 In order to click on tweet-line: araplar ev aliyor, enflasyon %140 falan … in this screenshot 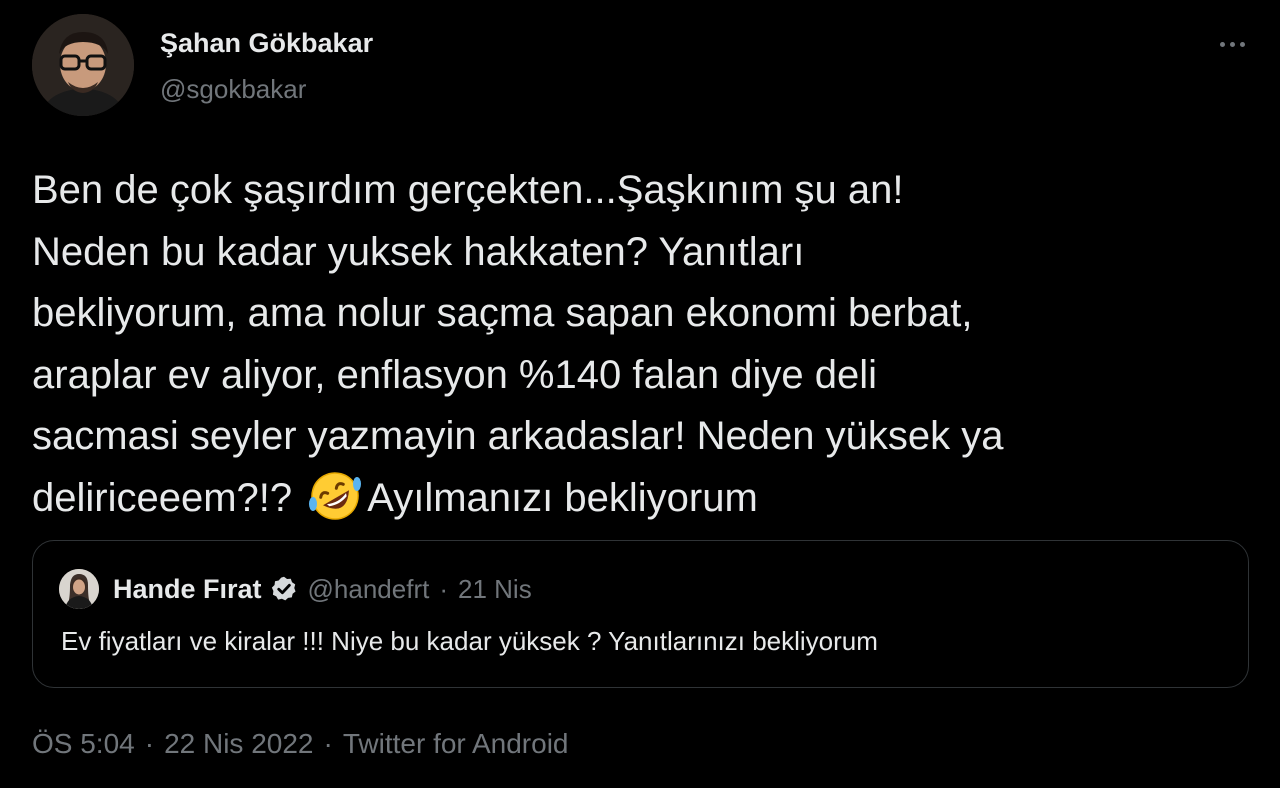, I will do `click(454, 374)`.